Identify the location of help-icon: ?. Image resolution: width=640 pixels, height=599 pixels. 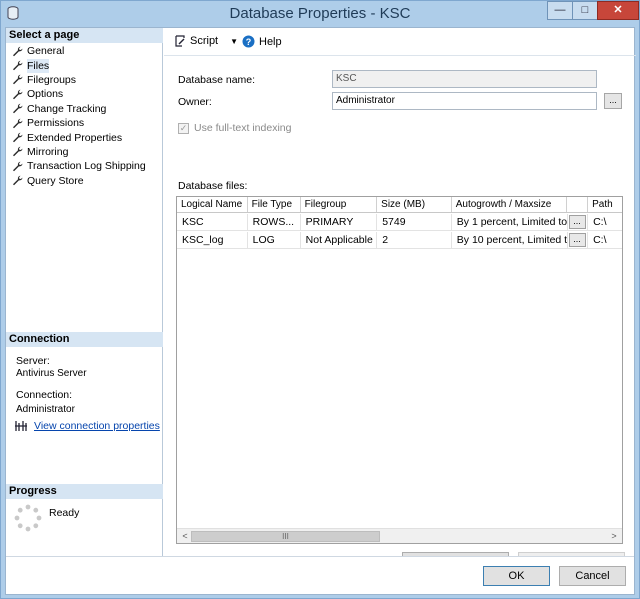
(248, 41).